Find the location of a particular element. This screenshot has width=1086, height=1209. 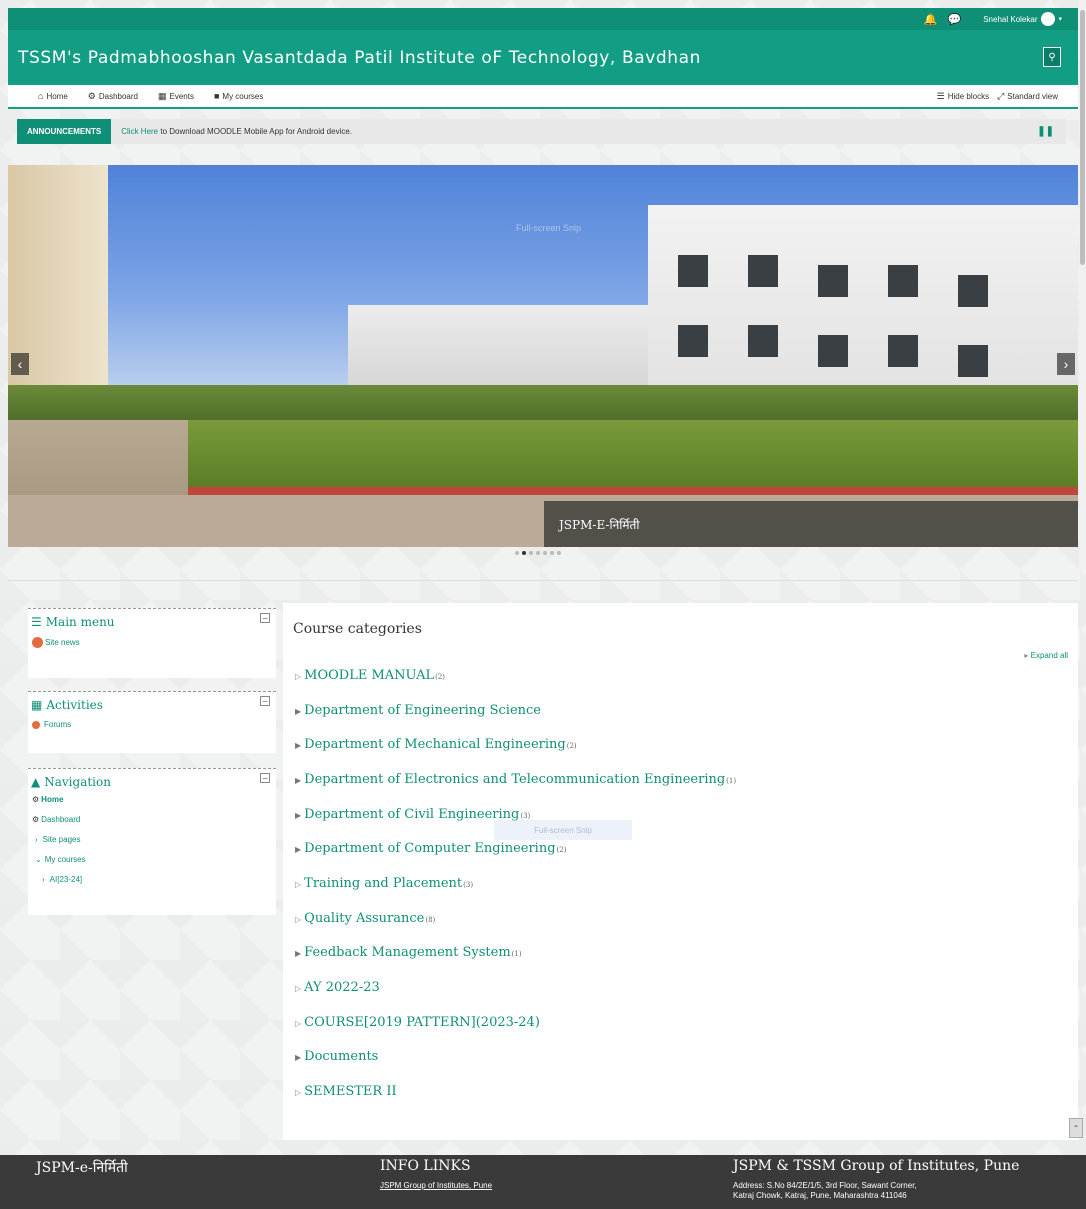

next-slide-button: › is located at coordinates (1066, 364).